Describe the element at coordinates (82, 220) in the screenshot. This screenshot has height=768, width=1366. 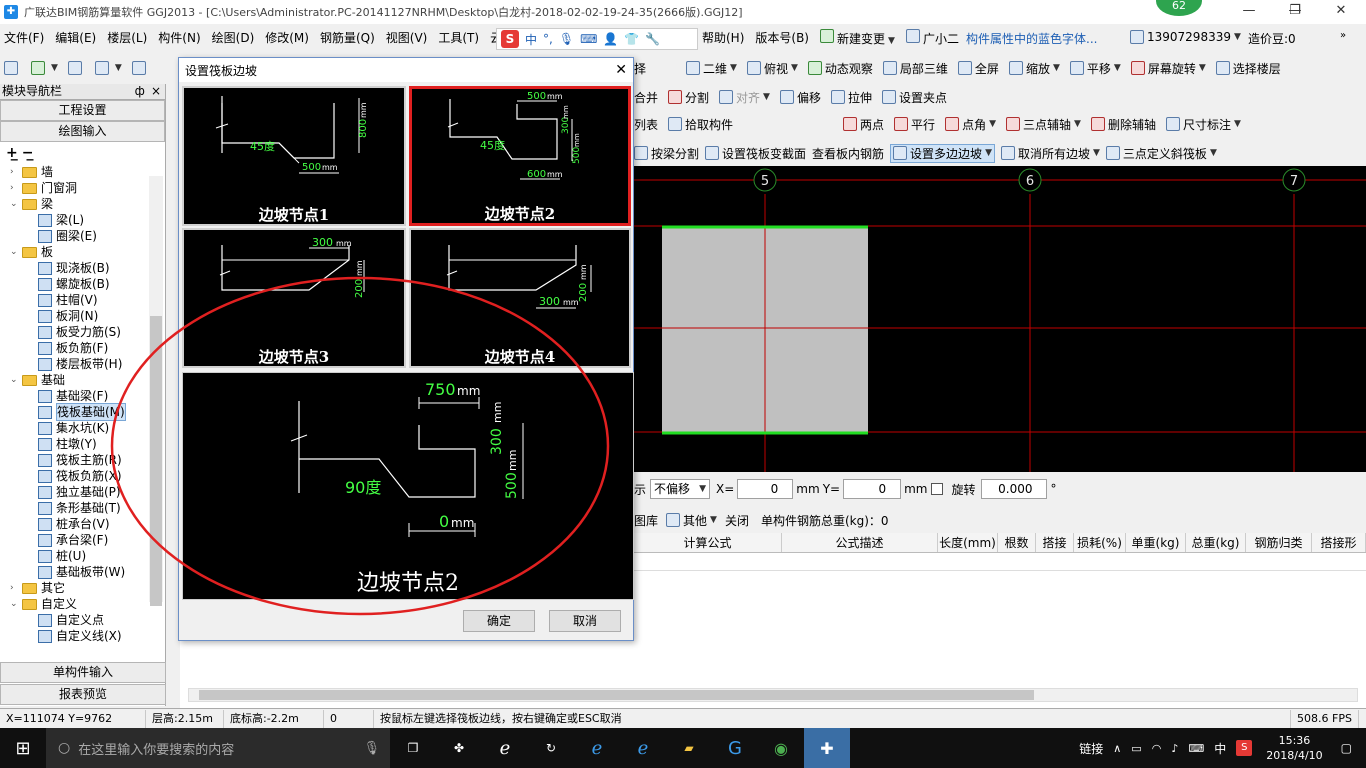
I see `tree-node: 梁(L)` at that location.